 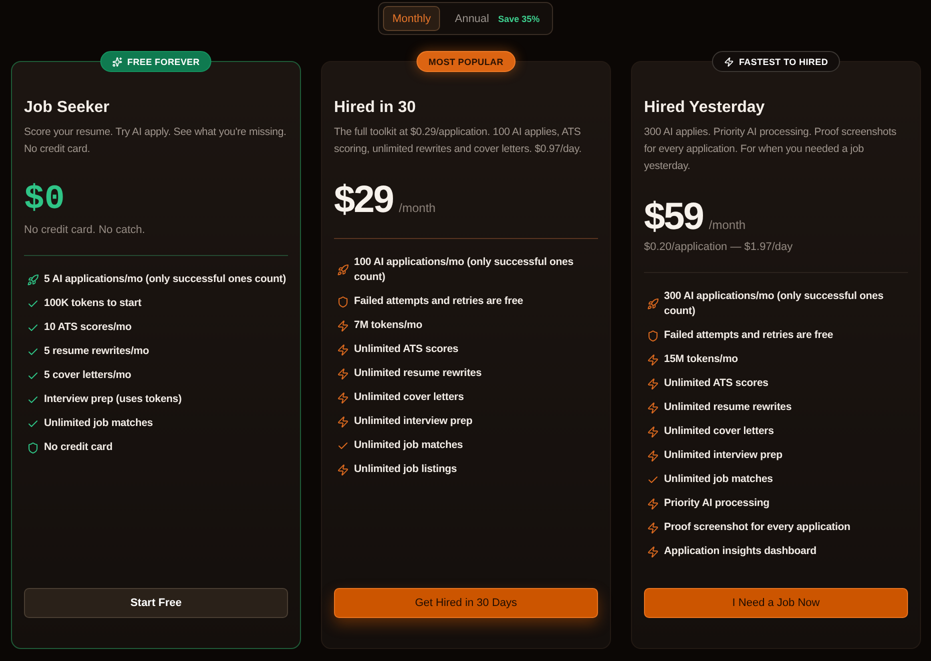 What do you see at coordinates (163, 61) in the screenshot?
I see `badge-label: FREE FOREVER` at bounding box center [163, 61].